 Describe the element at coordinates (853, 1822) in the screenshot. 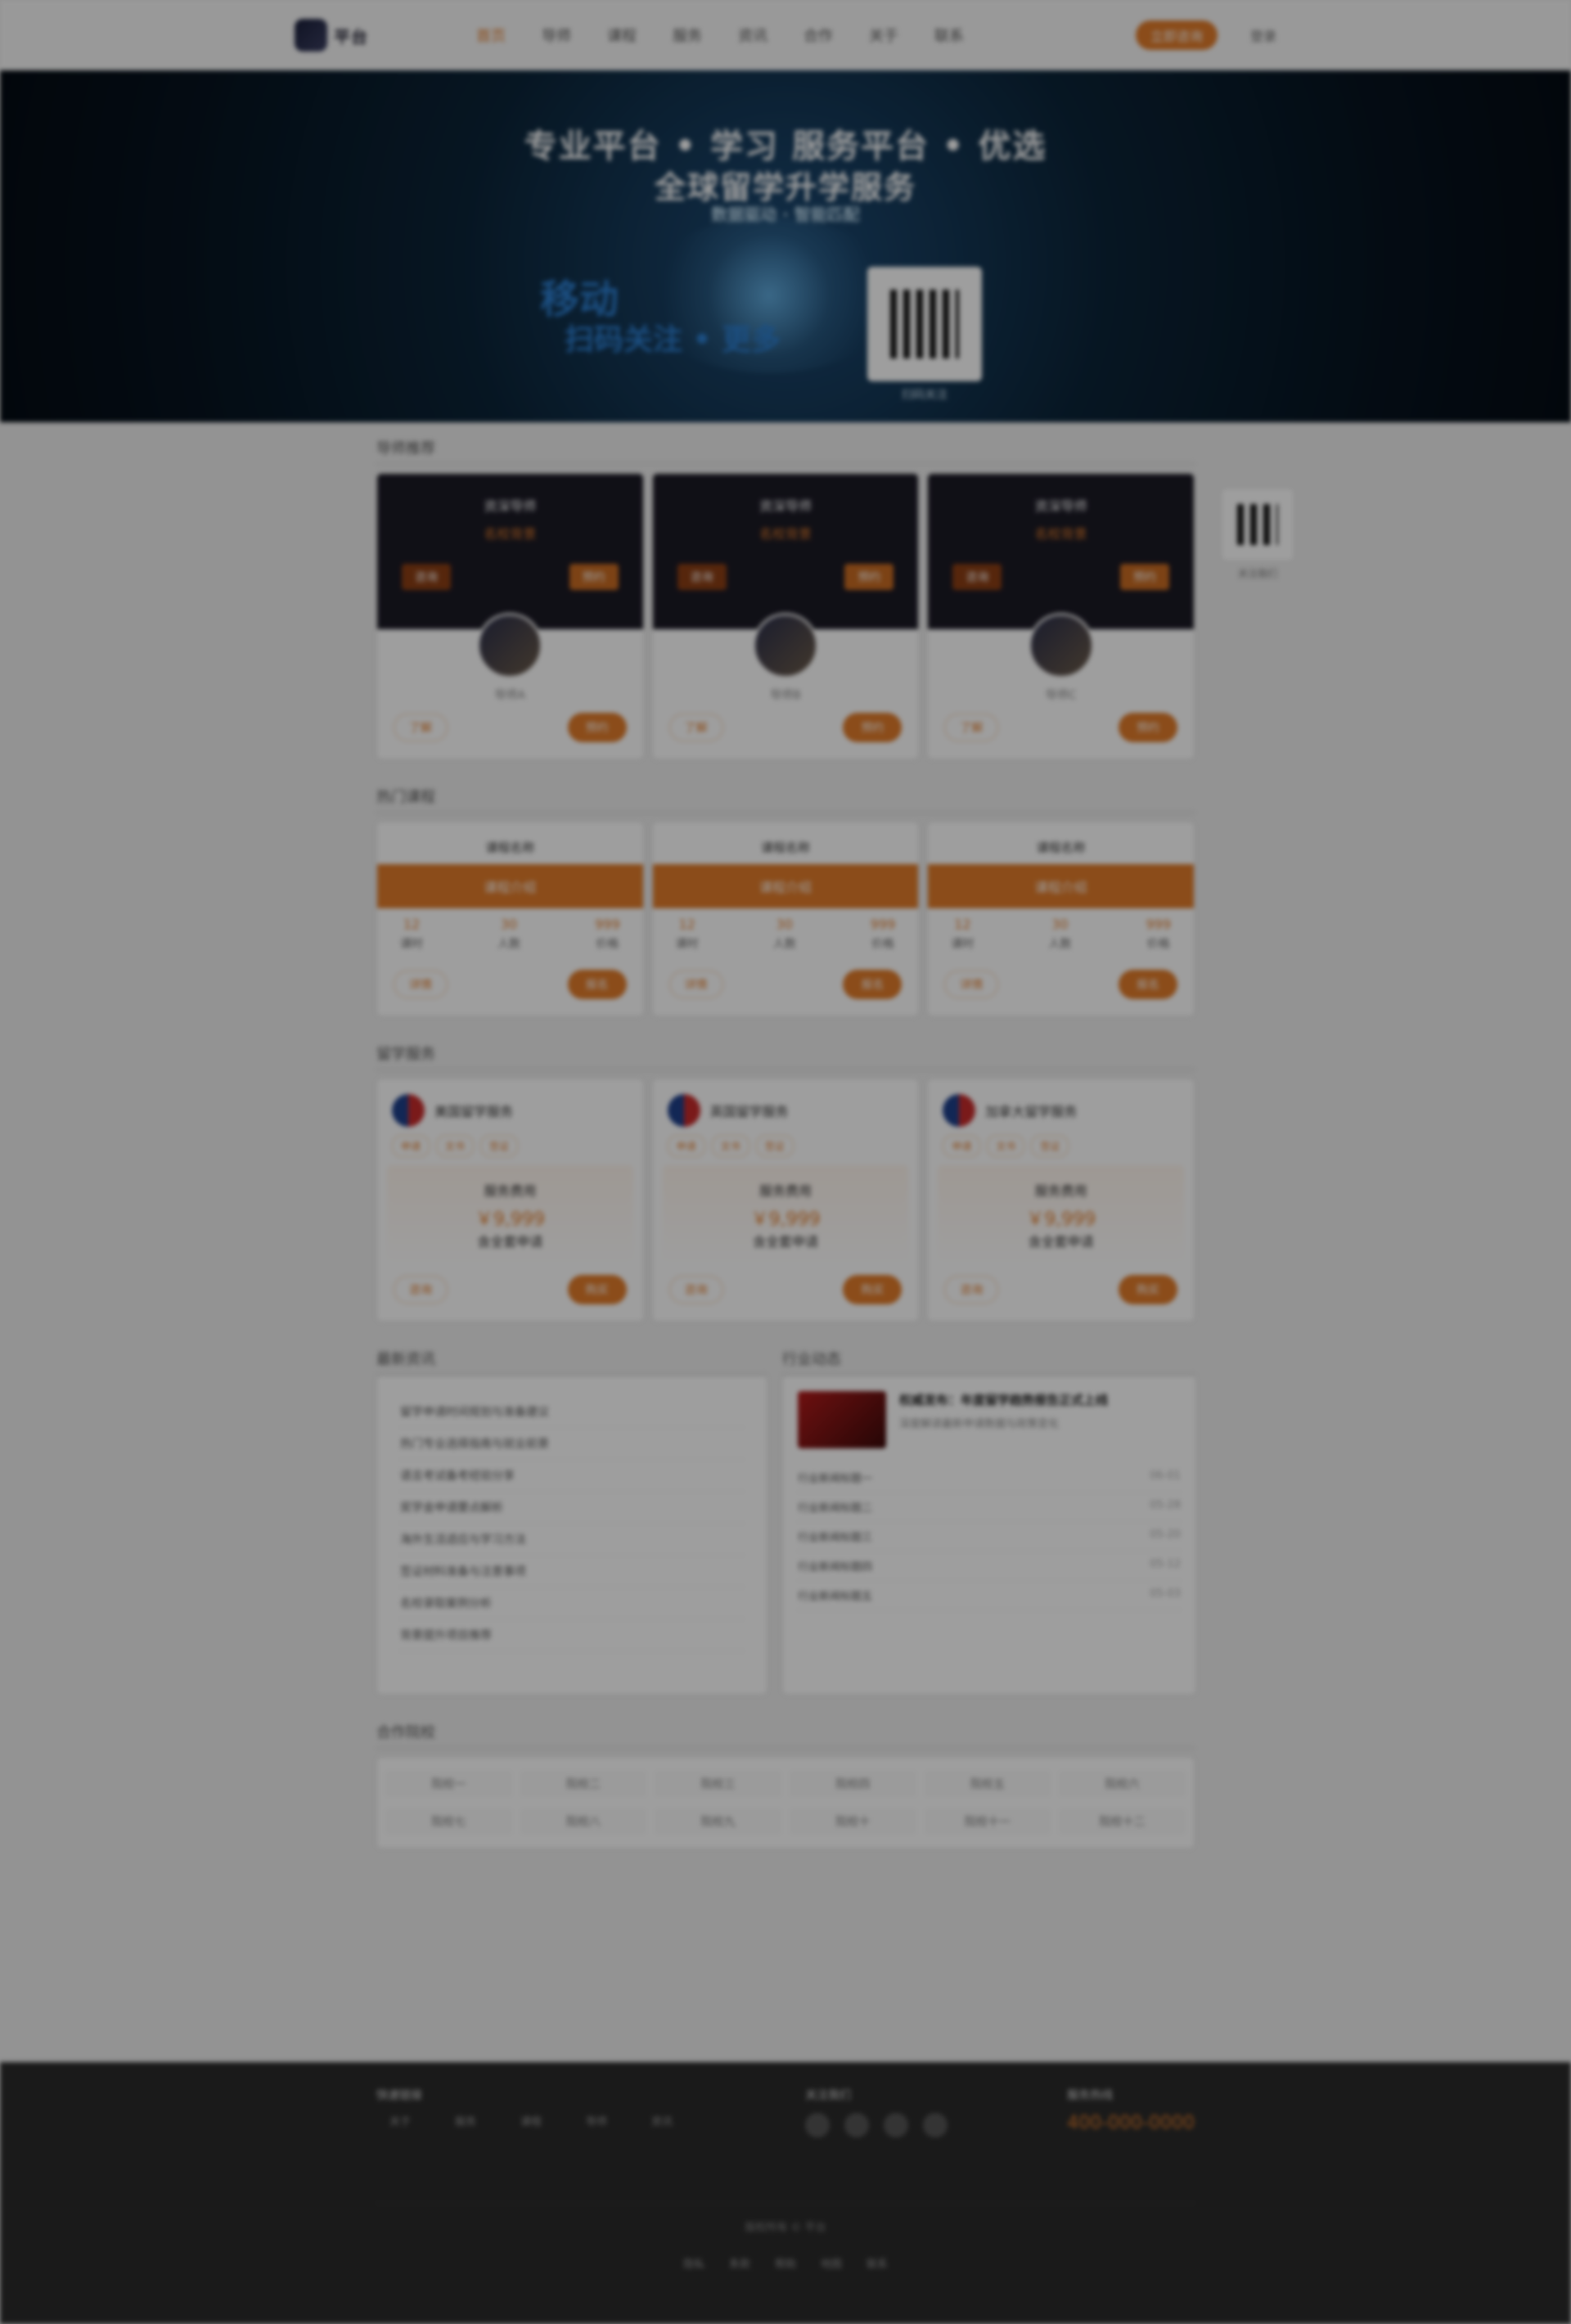

I see `partner-logo: 院校十` at that location.